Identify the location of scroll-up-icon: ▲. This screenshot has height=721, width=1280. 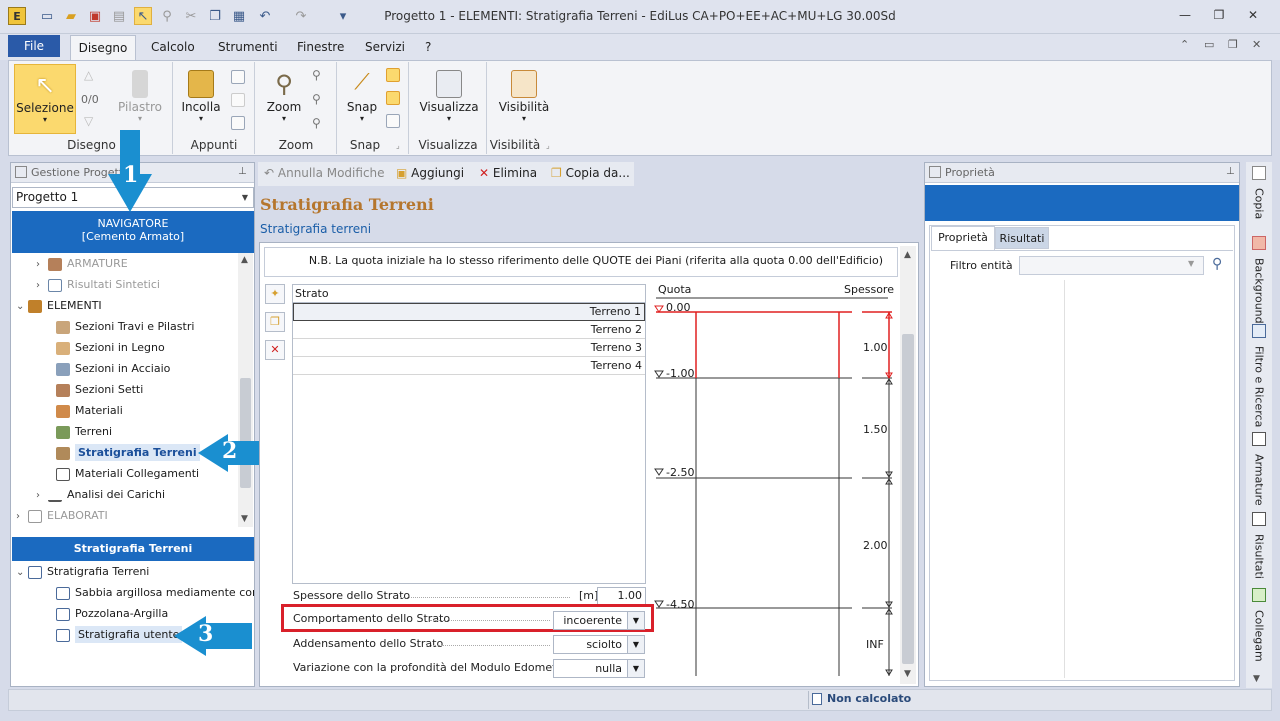
(244, 260).